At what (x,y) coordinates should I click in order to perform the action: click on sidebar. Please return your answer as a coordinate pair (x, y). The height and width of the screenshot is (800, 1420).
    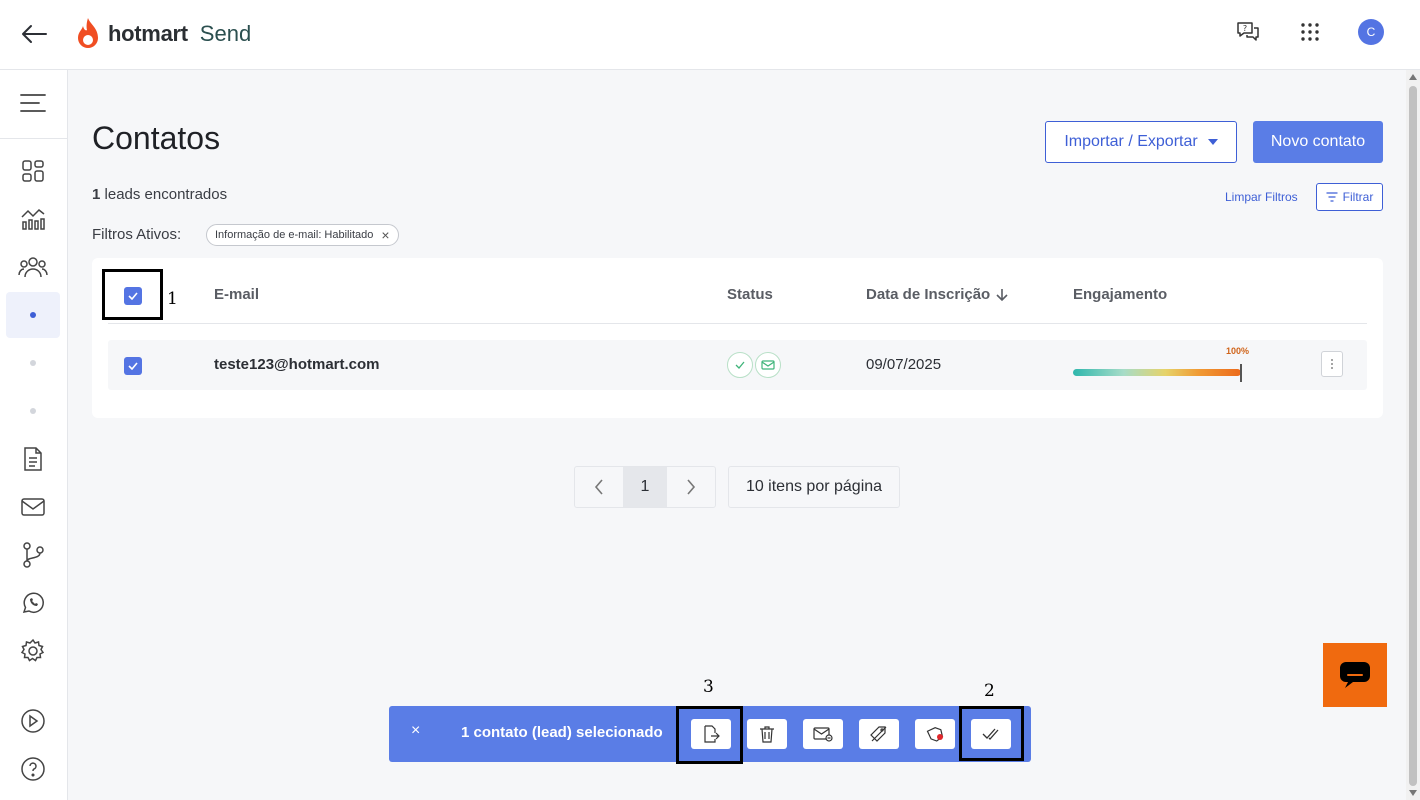
    Looking at the image, I should click on (34, 435).